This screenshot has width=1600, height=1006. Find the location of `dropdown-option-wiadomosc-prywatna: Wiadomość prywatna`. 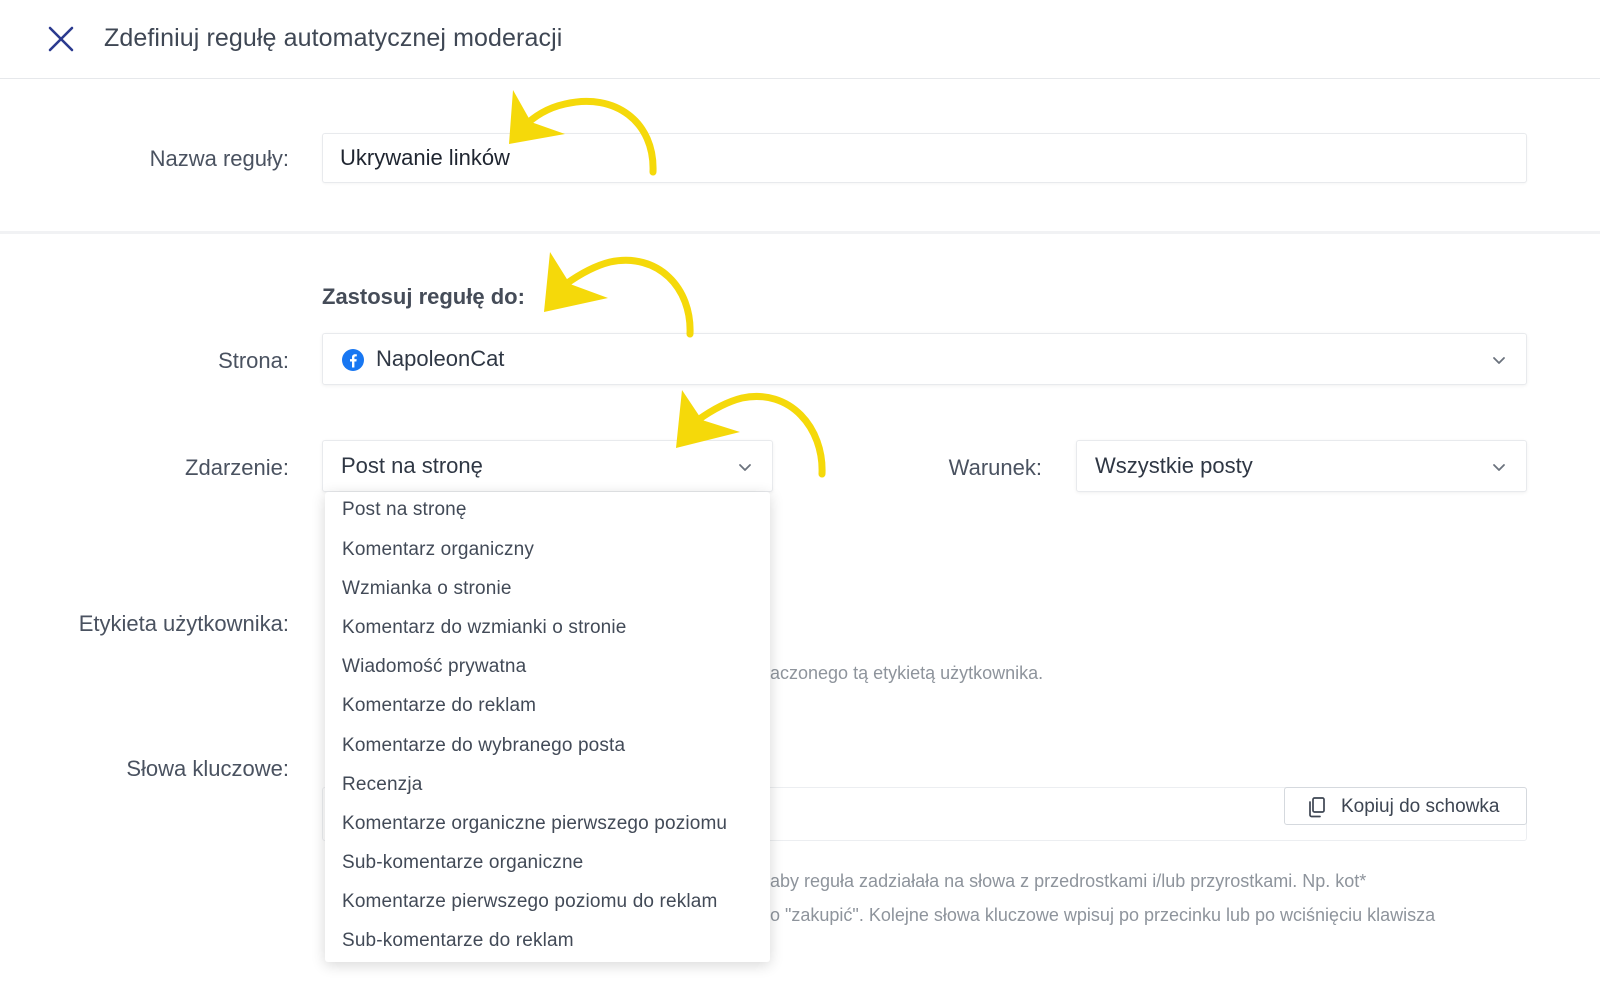

dropdown-option-wiadomosc-prywatna: Wiadomość prywatna is located at coordinates (434, 667).